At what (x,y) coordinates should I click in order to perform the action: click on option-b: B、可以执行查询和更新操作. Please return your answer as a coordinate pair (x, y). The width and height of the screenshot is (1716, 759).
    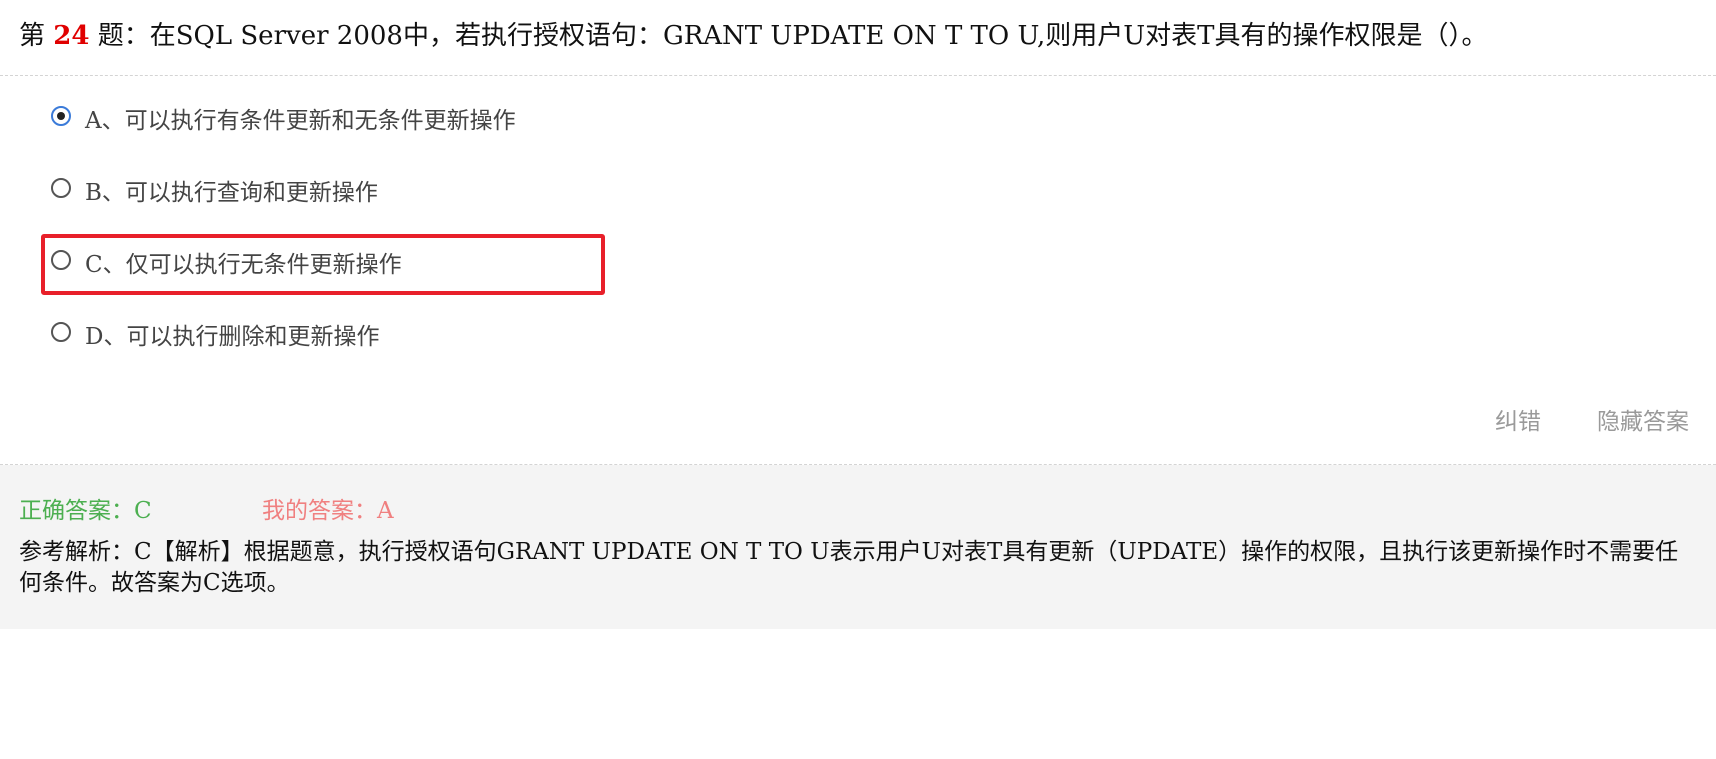
    Looking at the image, I should click on (214, 190).